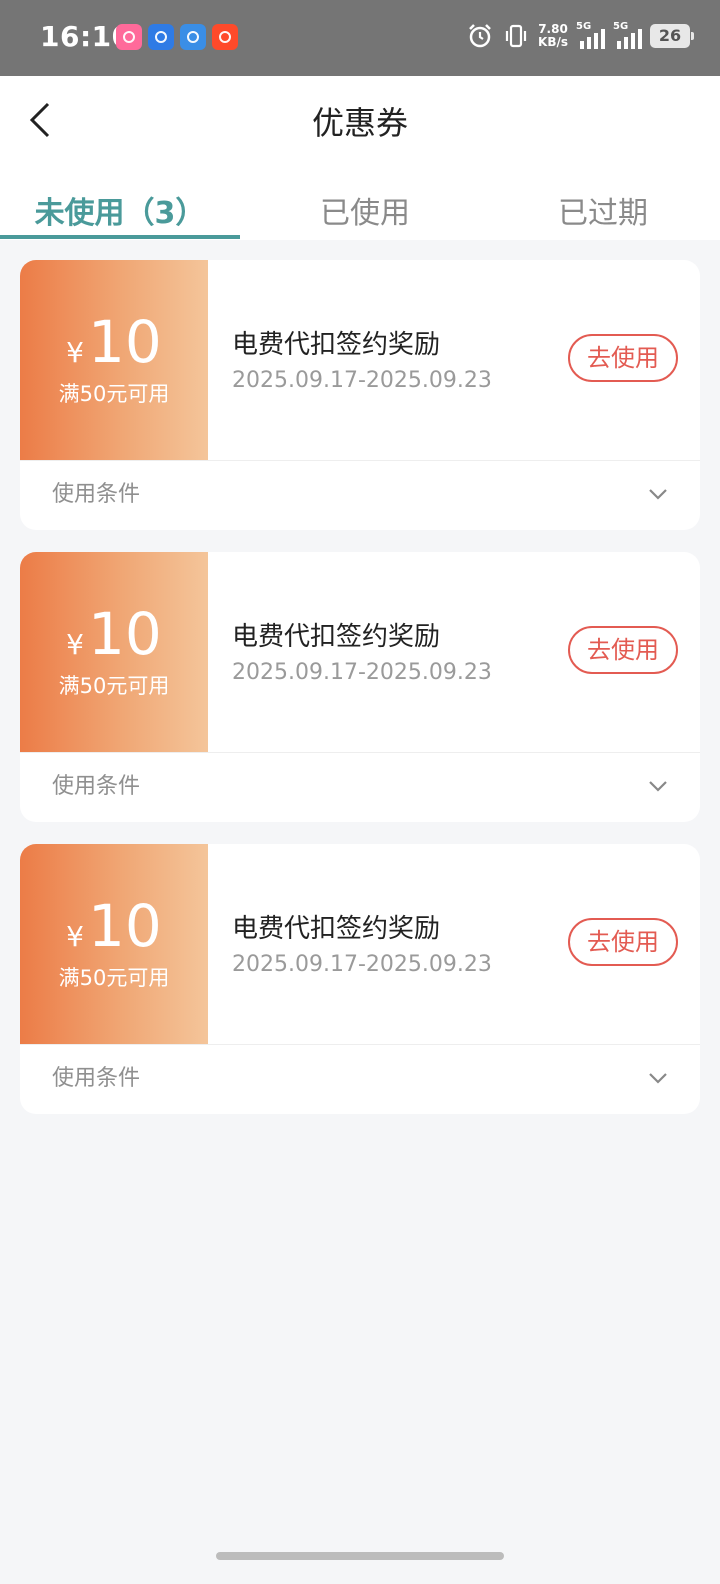 This screenshot has height=1584, width=720. I want to click on network-type-label: 5G, so click(584, 26).